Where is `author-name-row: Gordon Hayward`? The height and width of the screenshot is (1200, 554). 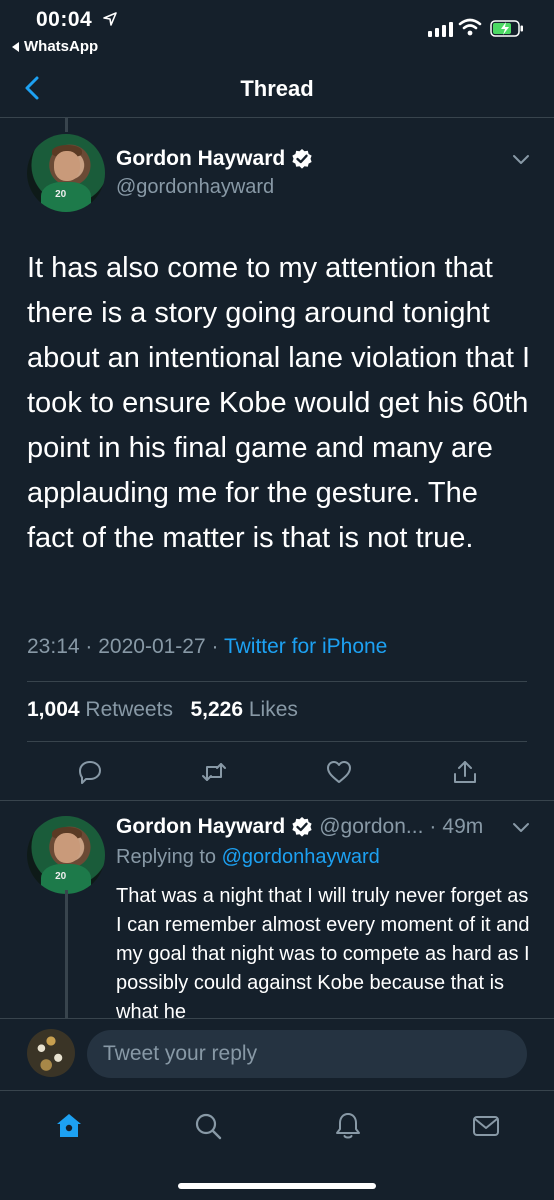 author-name-row: Gordon Hayward is located at coordinates (214, 159).